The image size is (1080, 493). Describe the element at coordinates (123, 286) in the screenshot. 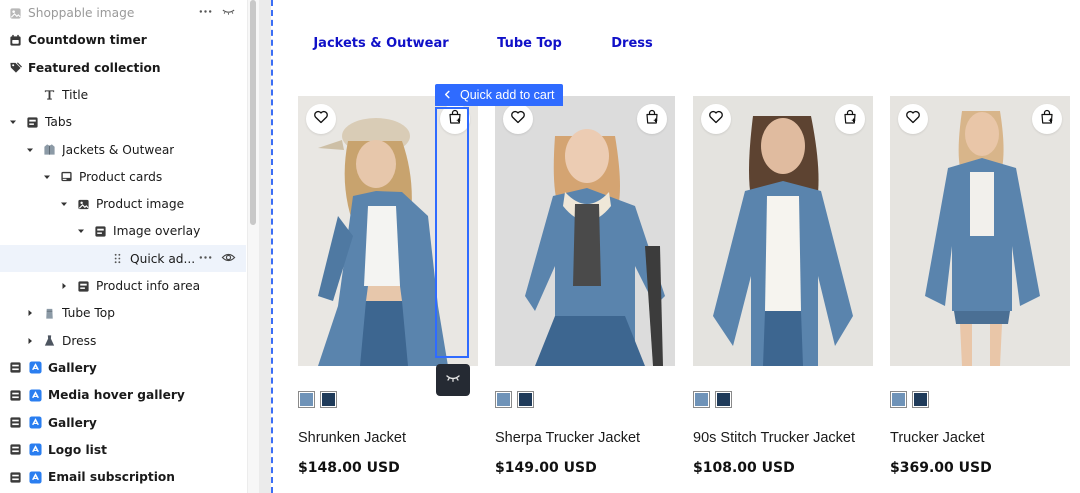

I see `layer-row: Product info area` at that location.